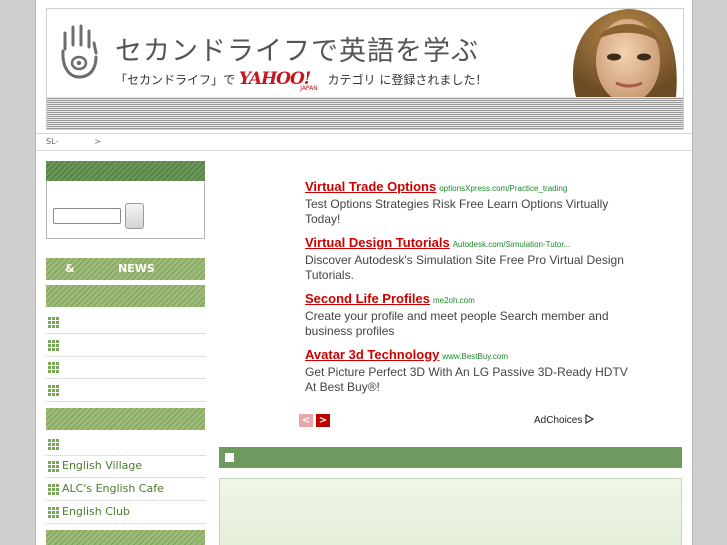 This screenshot has height=545, width=727. Describe the element at coordinates (454, 300) in the screenshot. I see `ad-url: me2oh.com` at that location.